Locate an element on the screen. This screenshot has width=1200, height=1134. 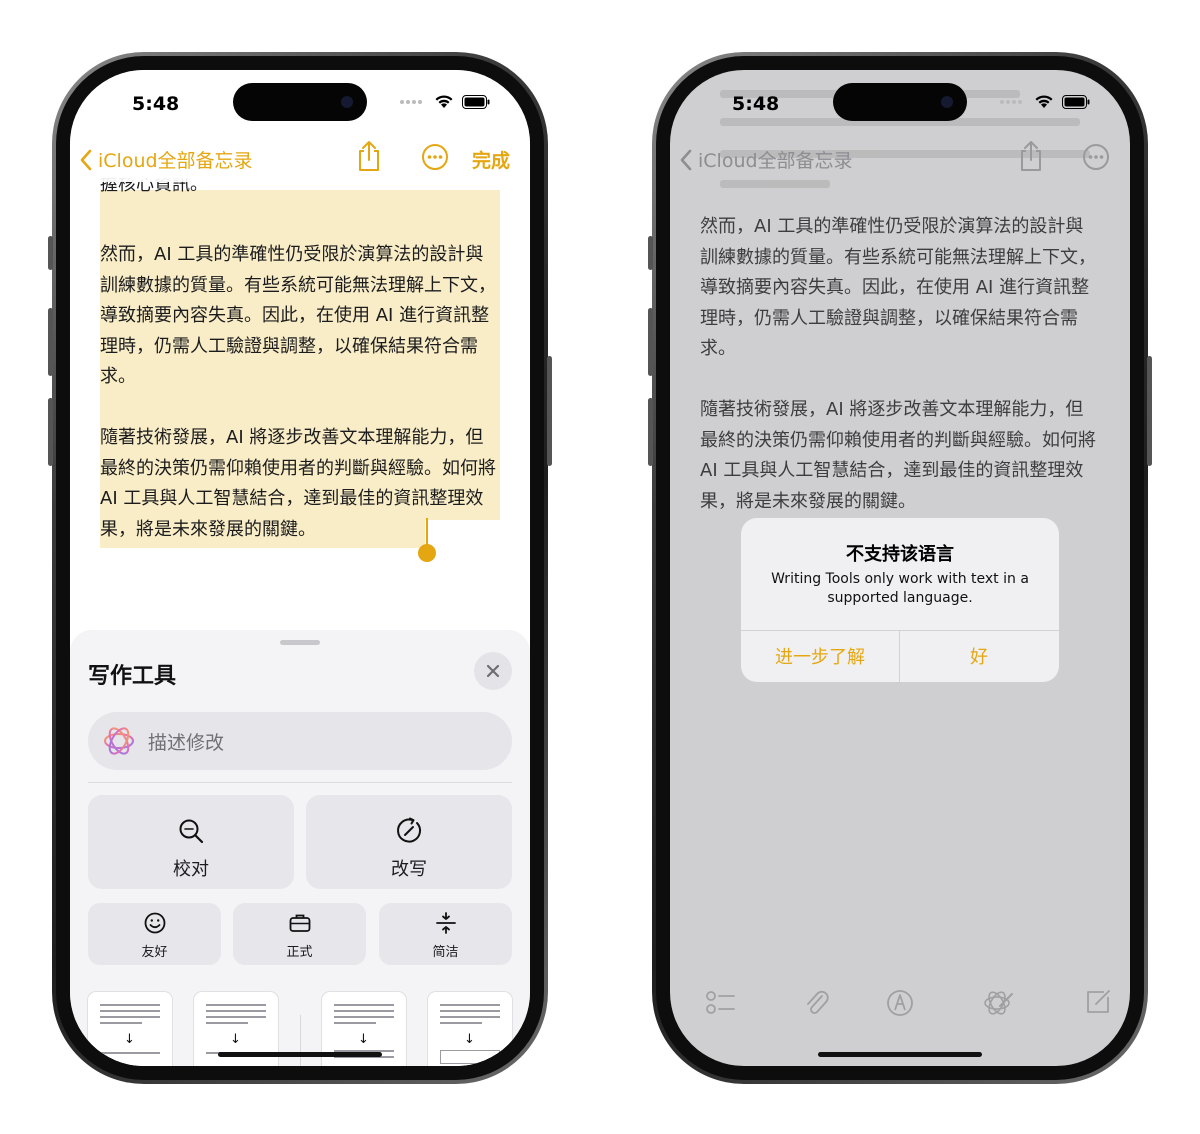
concise-icon is located at coordinates (445, 923).